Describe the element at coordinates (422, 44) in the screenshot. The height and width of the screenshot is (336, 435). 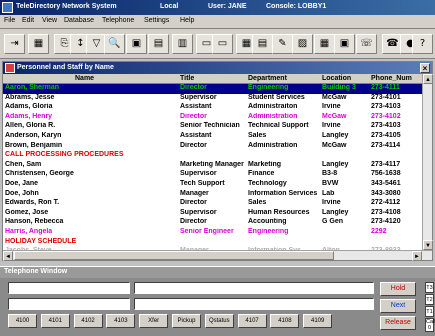
I see `help-icon: ?` at that location.